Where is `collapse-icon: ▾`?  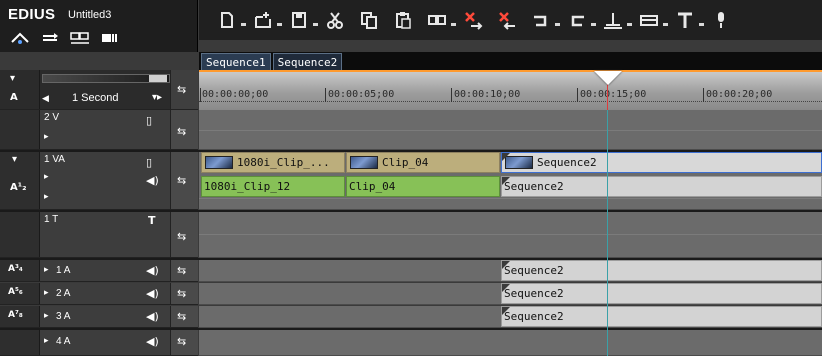 collapse-icon: ▾ is located at coordinates (14, 159).